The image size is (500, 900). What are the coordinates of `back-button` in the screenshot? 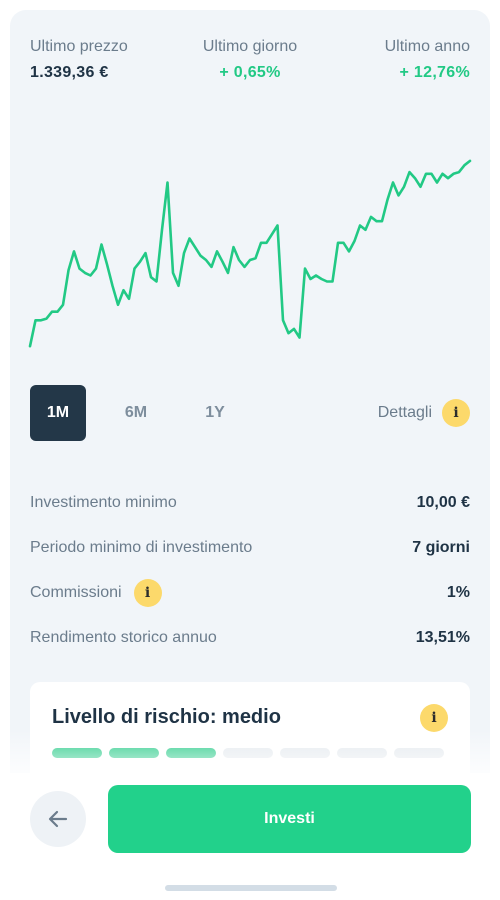 It's located at (58, 819).